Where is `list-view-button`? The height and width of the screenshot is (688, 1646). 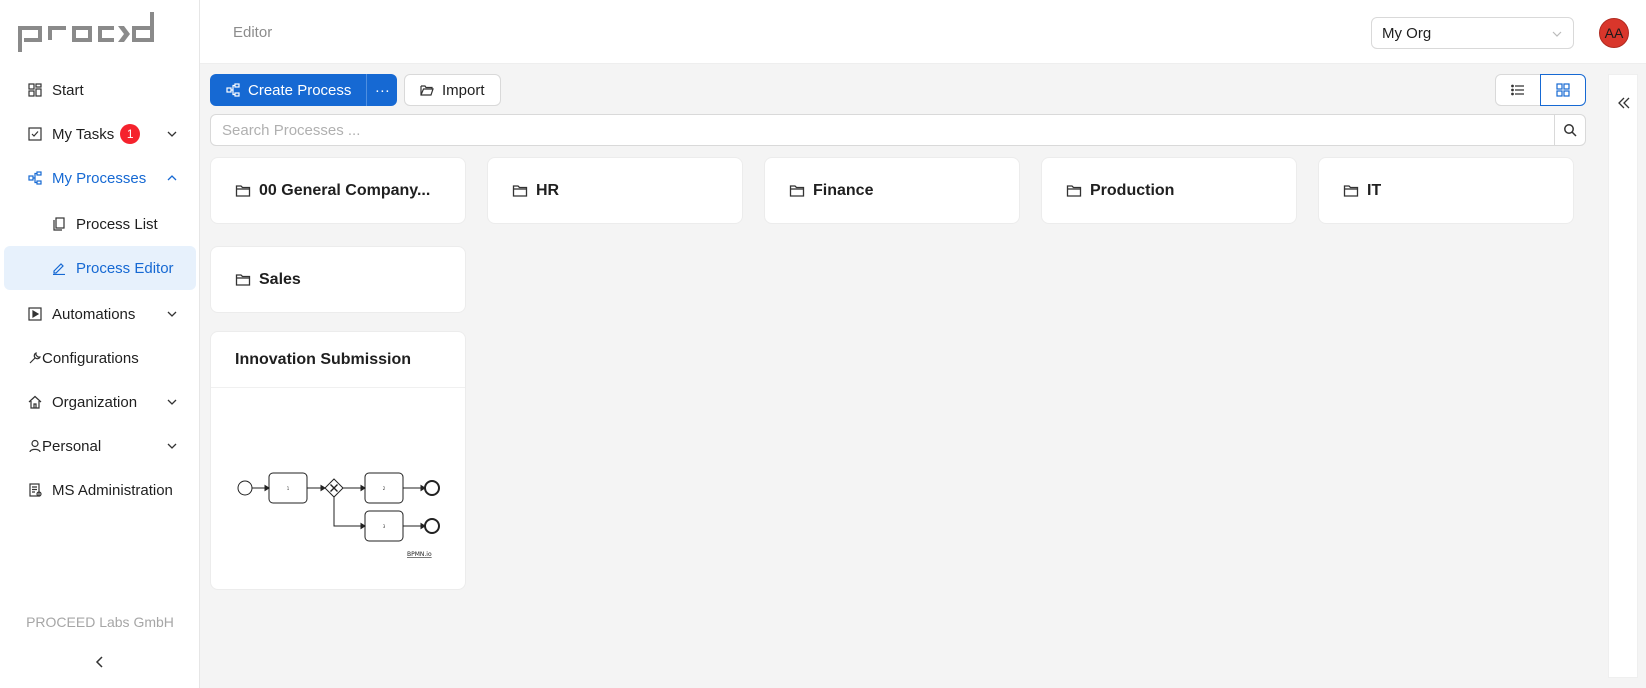
list-view-button is located at coordinates (1518, 90).